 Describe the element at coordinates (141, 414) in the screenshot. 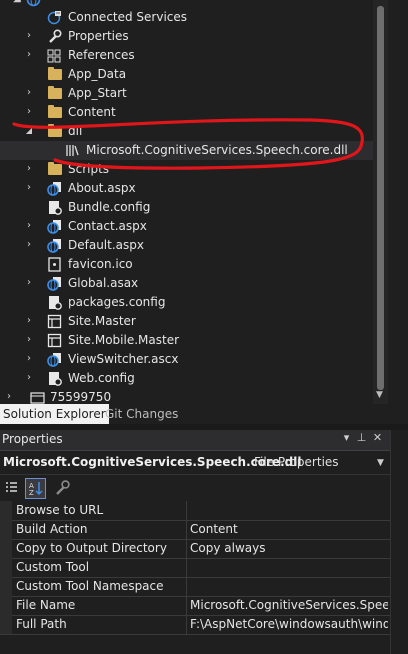

I see `tab-git-changes: Git Changes` at that location.